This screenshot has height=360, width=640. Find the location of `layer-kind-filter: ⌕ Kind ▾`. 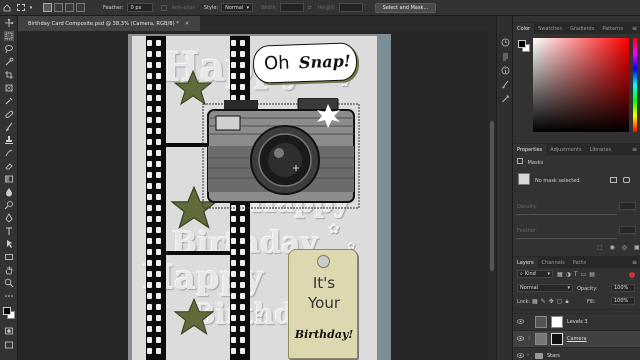

layer-kind-filter: ⌕ Kind ▾ is located at coordinates (535, 274).